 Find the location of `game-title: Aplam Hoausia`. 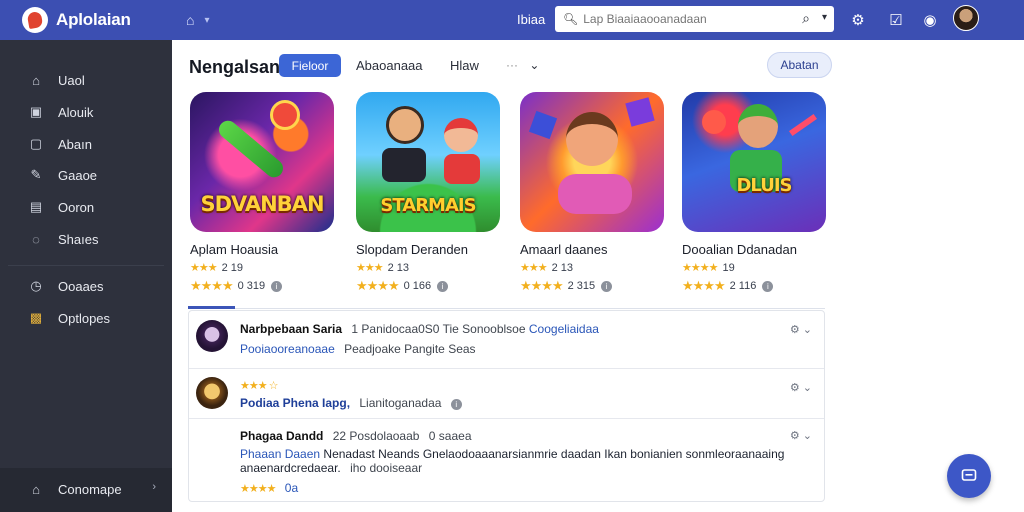

game-title: Aplam Hoausia is located at coordinates (265, 249).